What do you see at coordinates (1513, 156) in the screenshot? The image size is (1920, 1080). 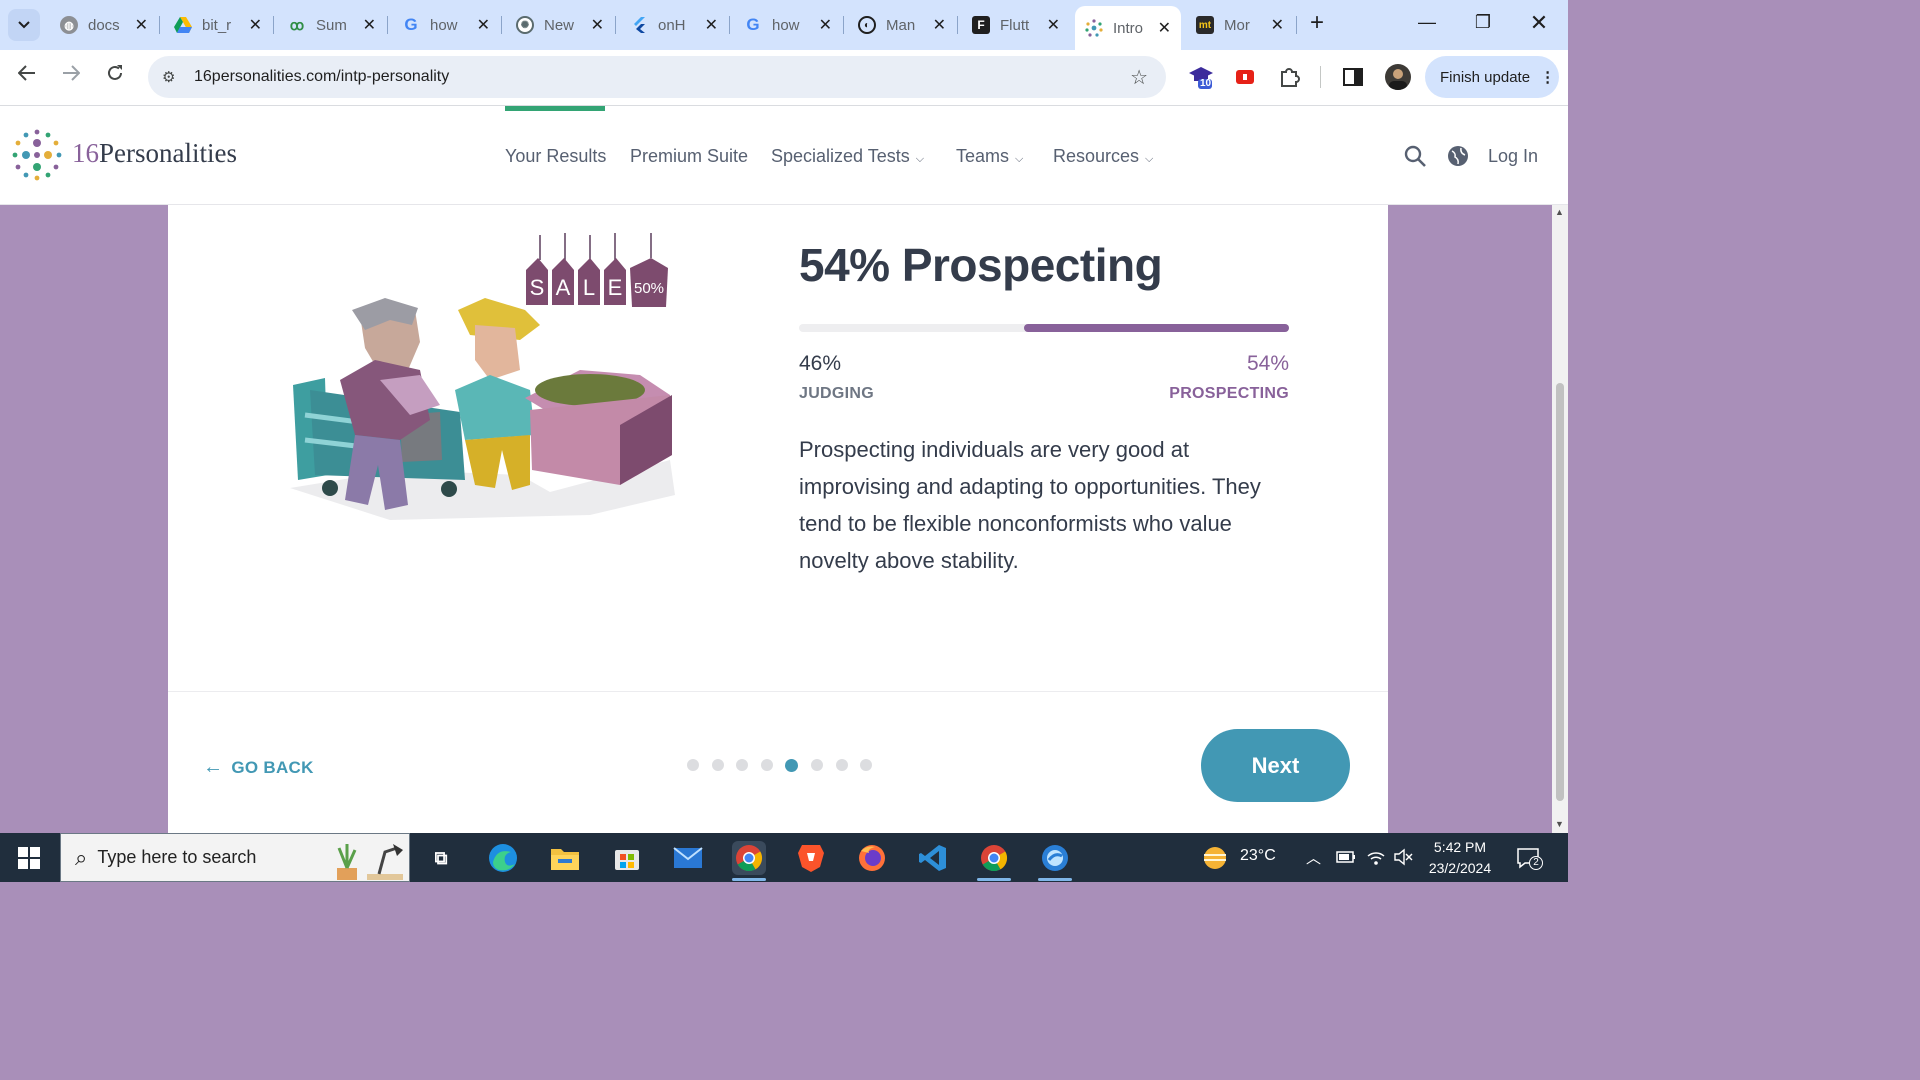 I see `login-link: Log In` at bounding box center [1513, 156].